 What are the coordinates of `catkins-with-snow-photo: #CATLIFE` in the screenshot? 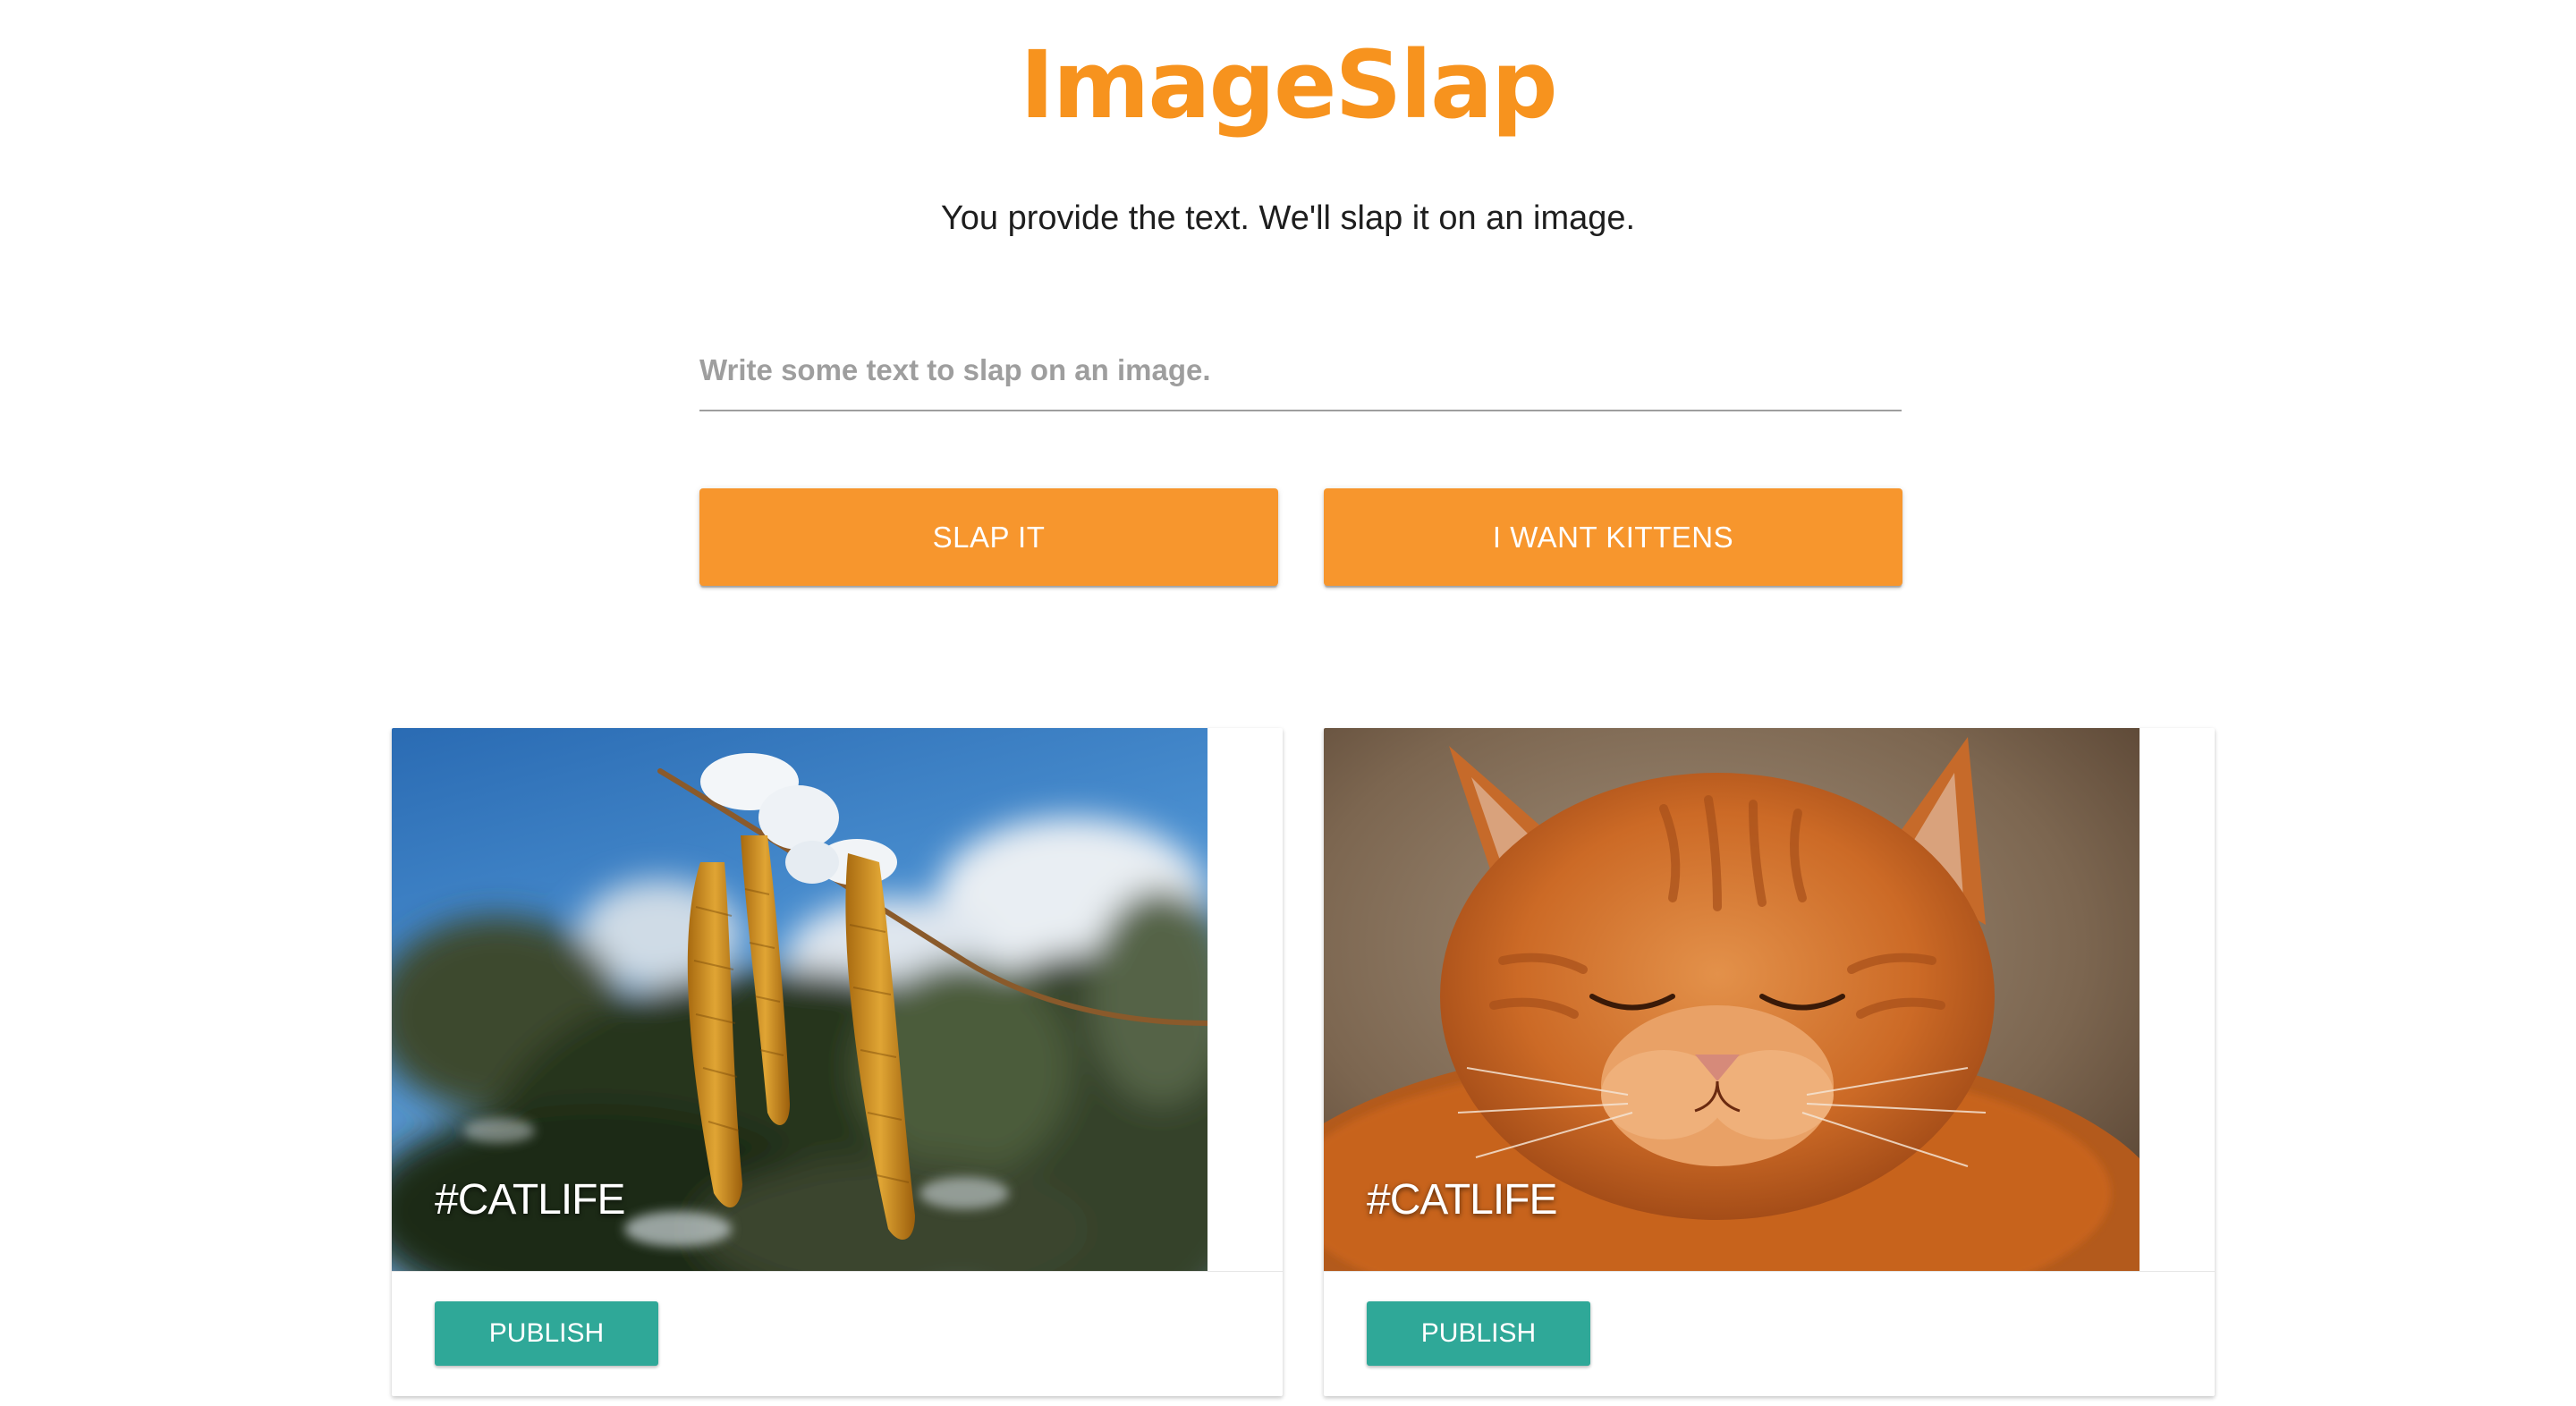 It's located at (800, 1000).